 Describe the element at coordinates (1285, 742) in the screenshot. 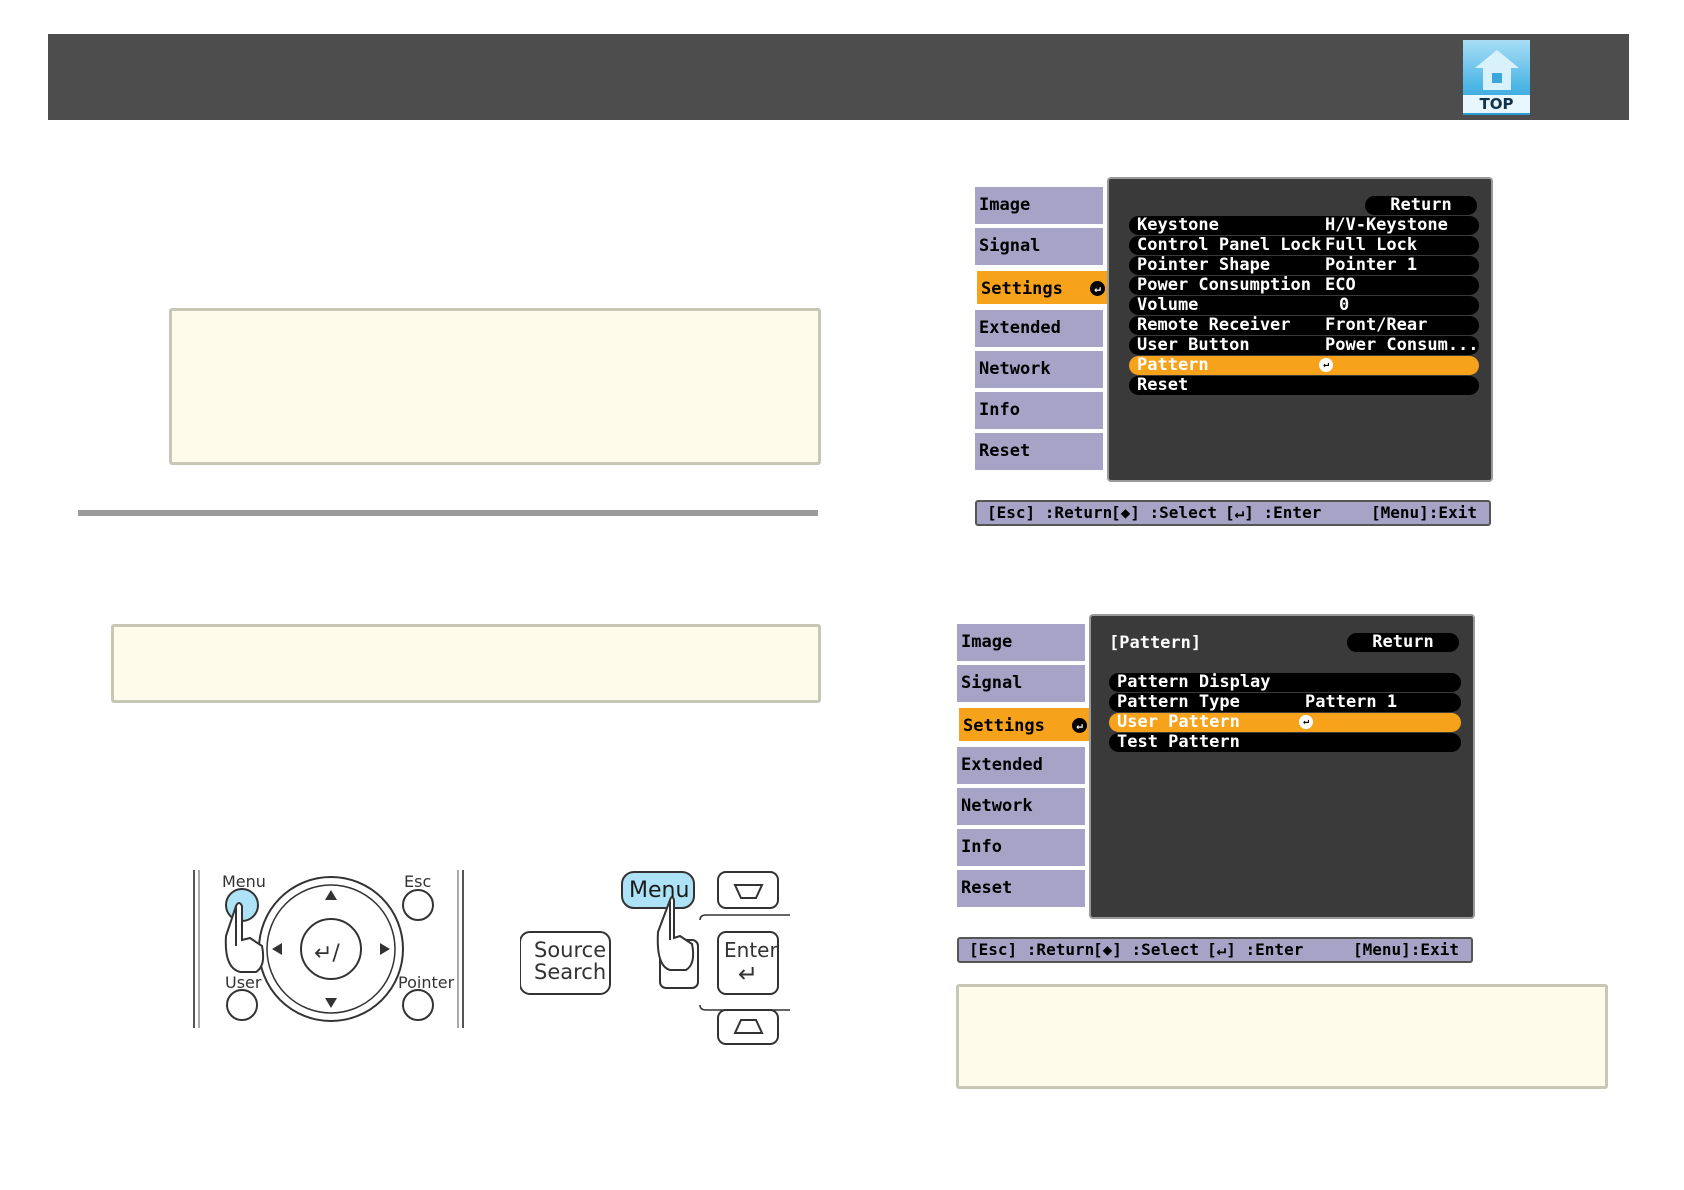

I see `menu-row-test-pattern: Test Pattern` at that location.